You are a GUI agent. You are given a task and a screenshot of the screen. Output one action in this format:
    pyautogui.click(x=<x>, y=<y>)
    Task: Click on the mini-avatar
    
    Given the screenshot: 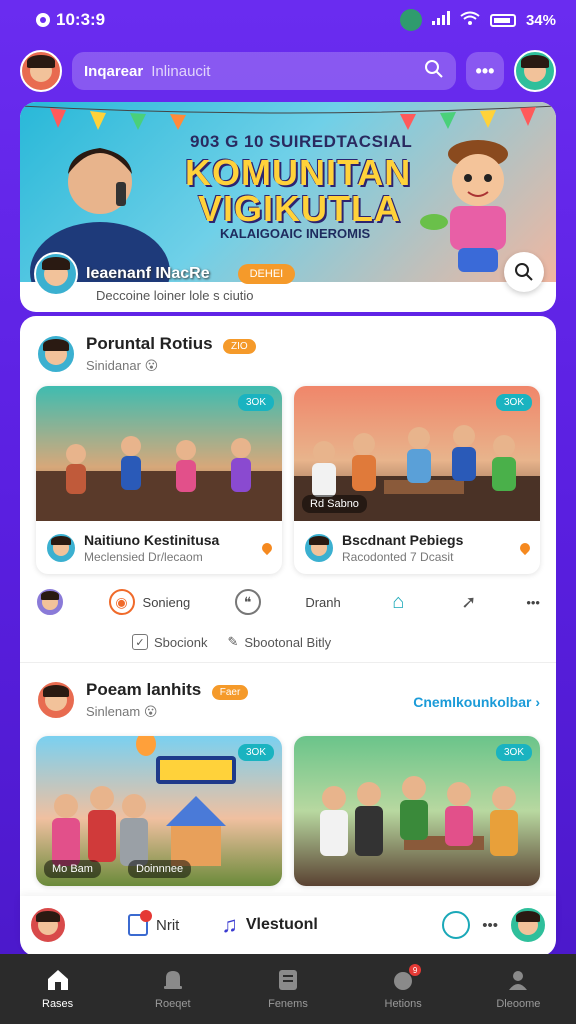 What is the action you would take?
    pyautogui.click(x=48, y=925)
    